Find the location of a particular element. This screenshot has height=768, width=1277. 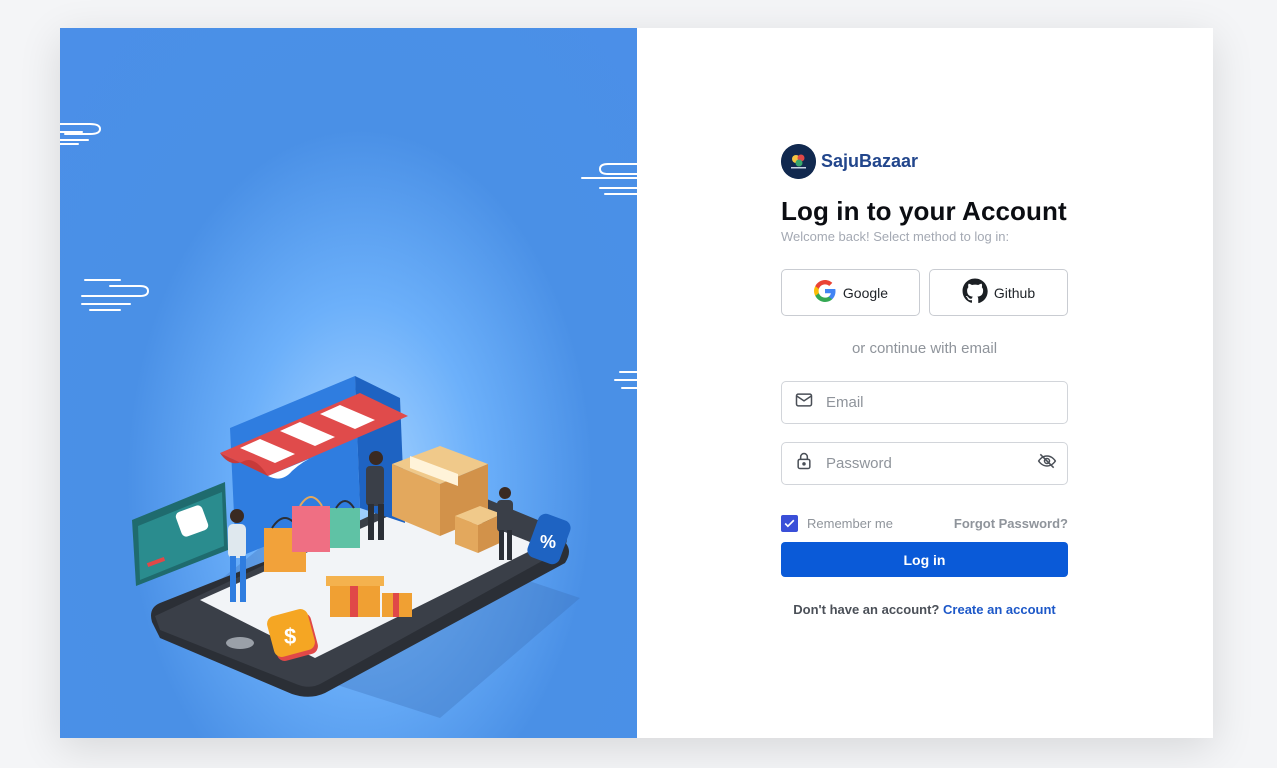

credit-card-illustration is located at coordinates (180, 534).